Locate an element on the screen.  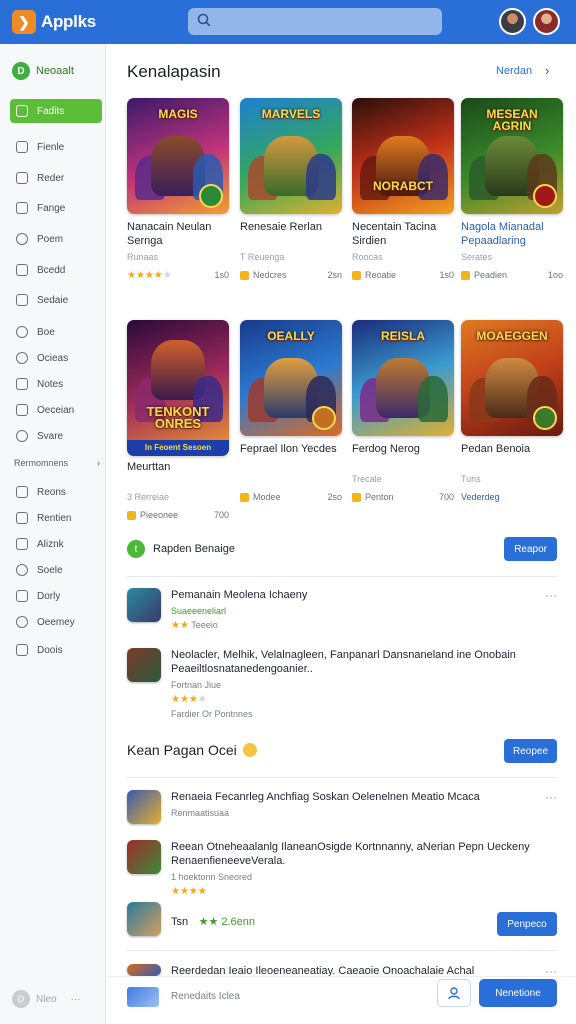
sidebar-item-fienle: Fienle is located at coordinates (56, 147).